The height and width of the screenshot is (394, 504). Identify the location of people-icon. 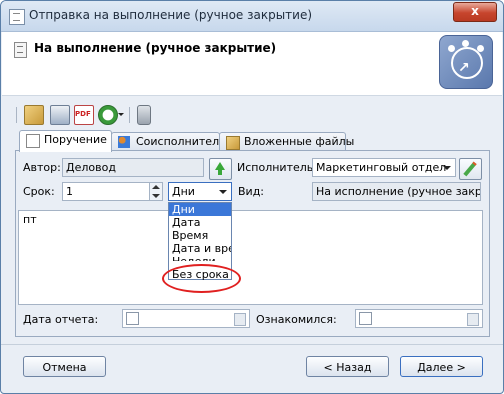
(124, 142).